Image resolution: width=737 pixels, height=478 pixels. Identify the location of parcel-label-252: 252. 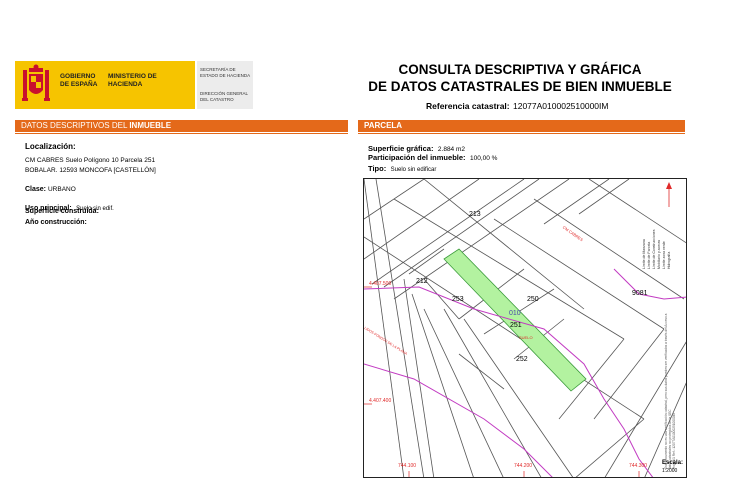
(522, 359).